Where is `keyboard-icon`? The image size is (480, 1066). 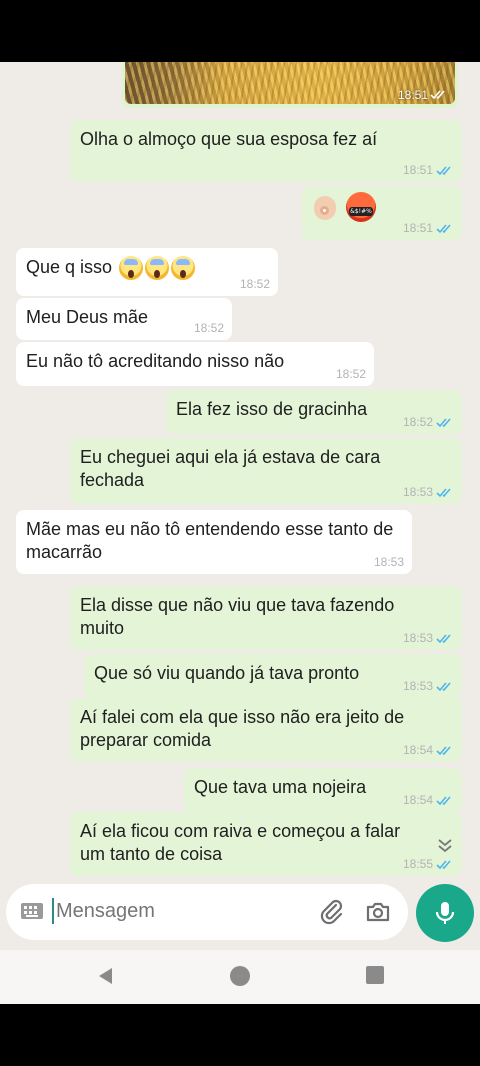 keyboard-icon is located at coordinates (32, 911).